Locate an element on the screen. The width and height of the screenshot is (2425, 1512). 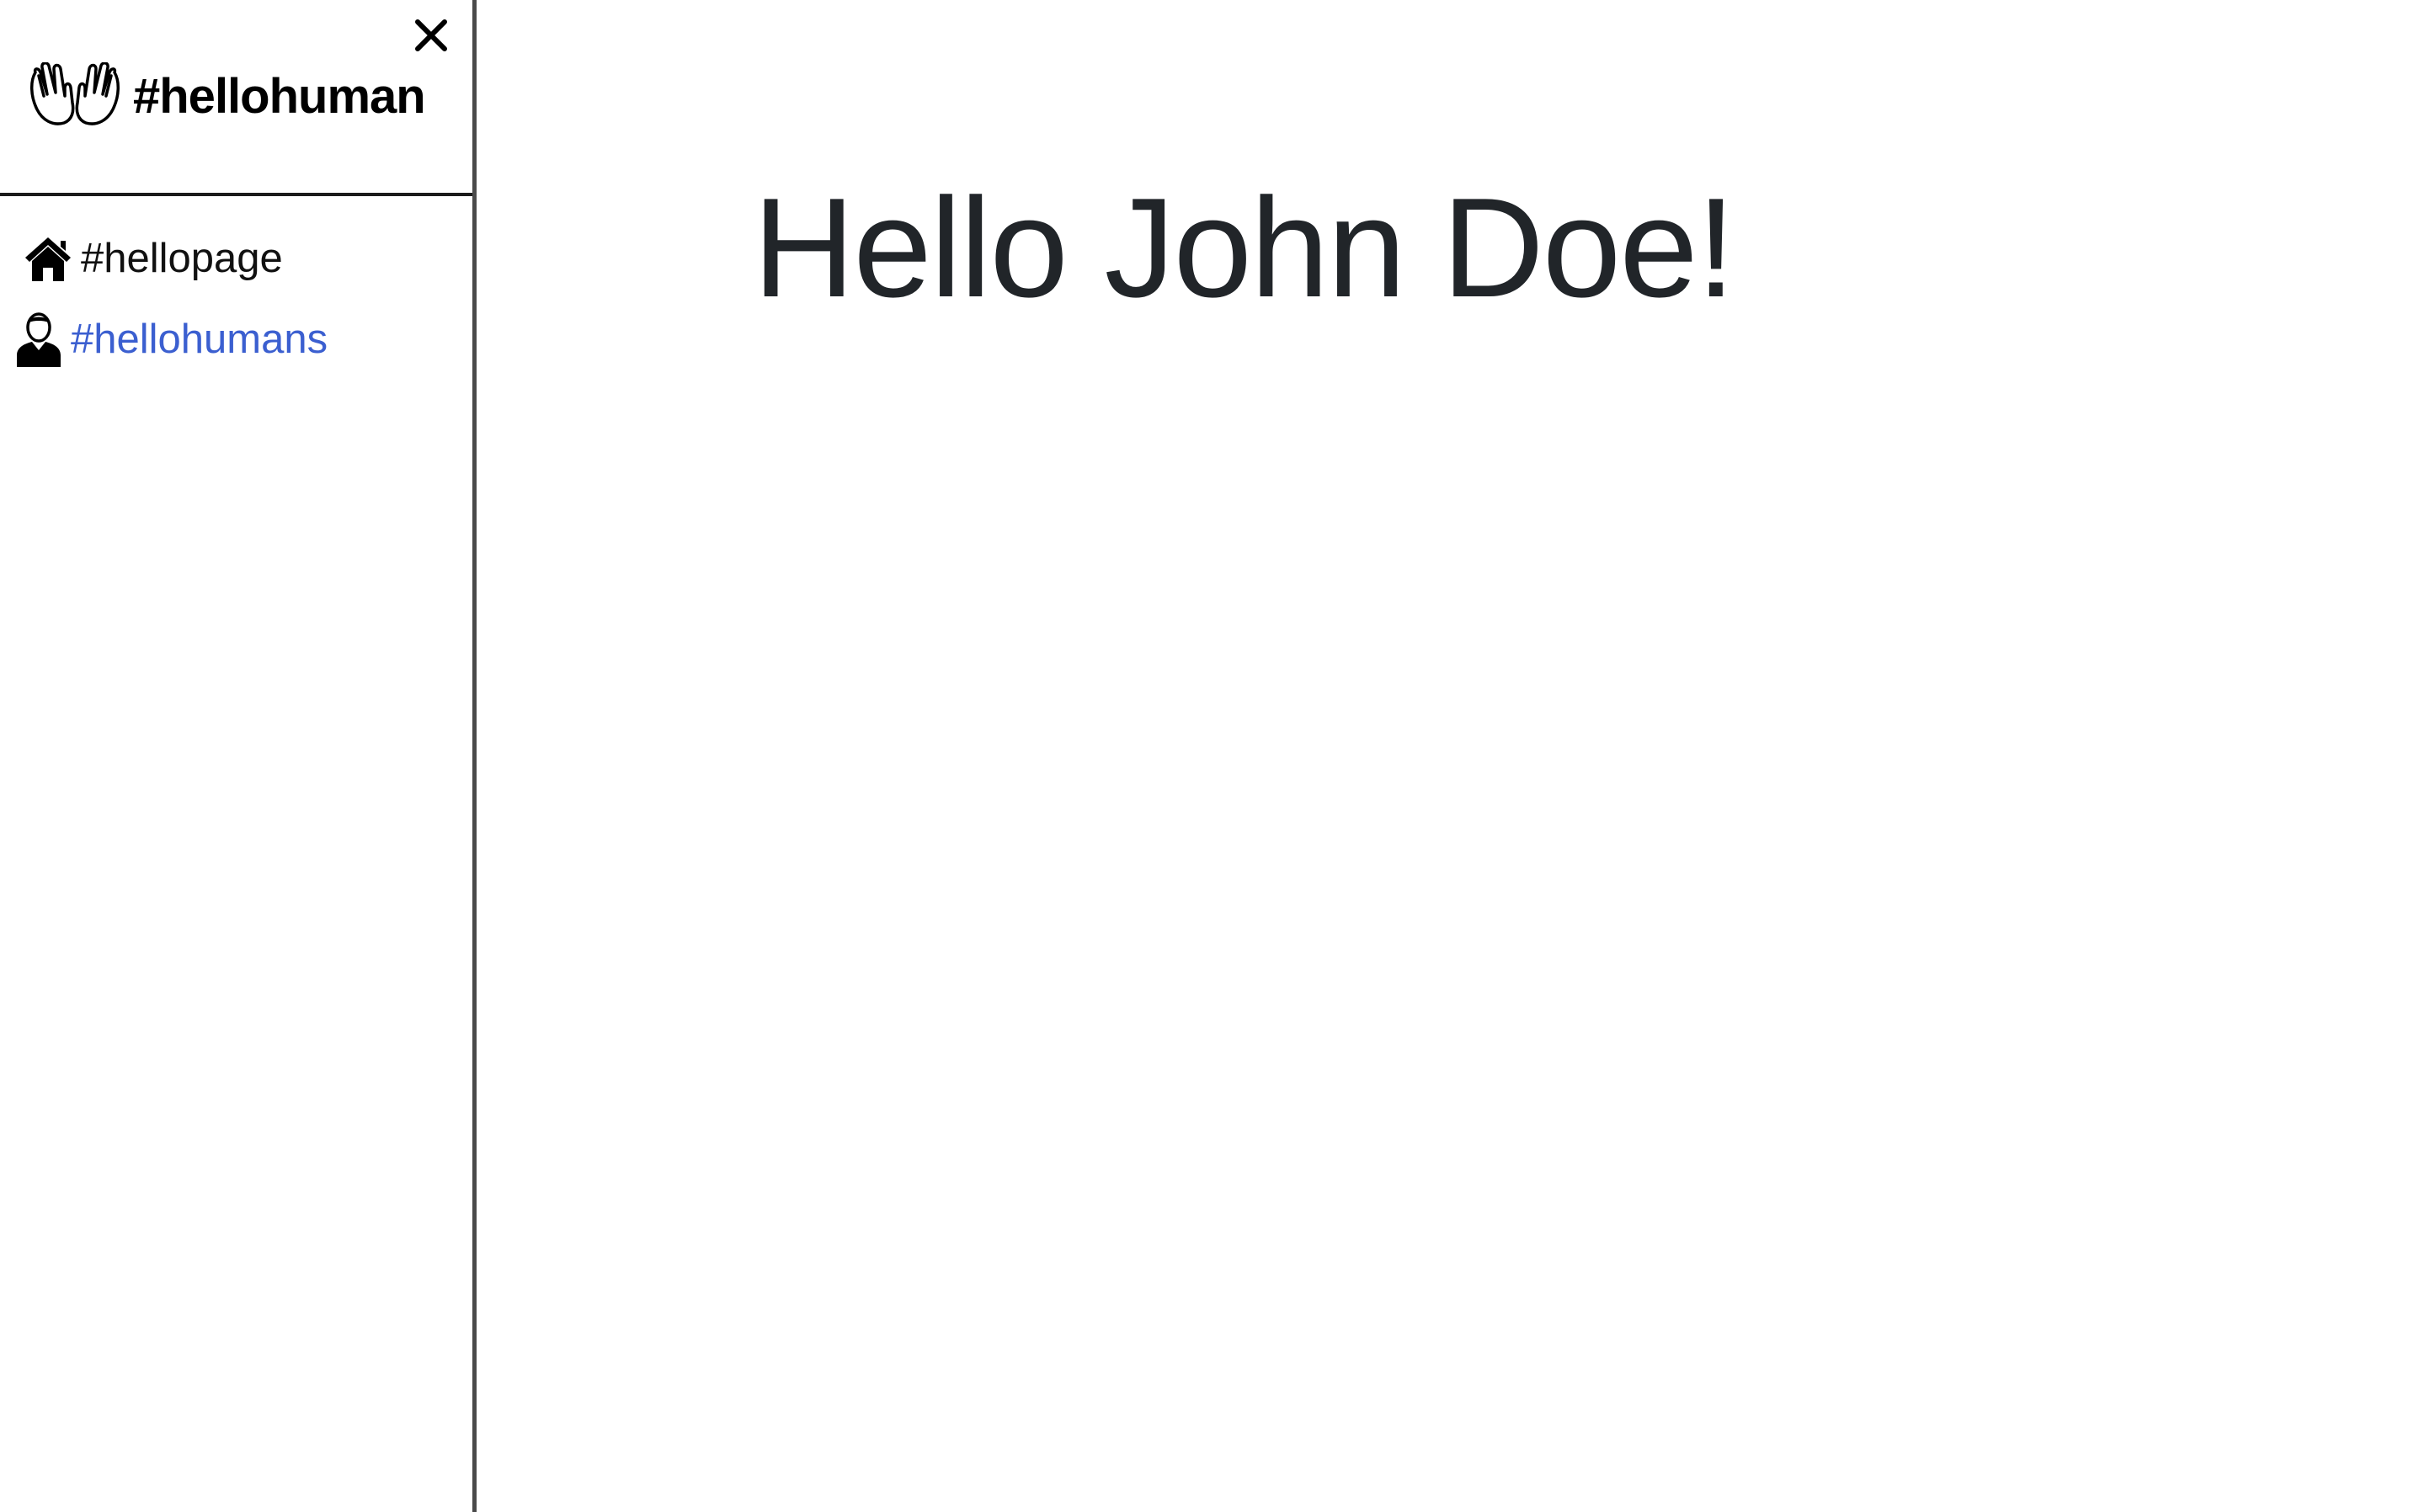
sidebar-item-hellohumans: #hellohumans is located at coordinates (171, 339).